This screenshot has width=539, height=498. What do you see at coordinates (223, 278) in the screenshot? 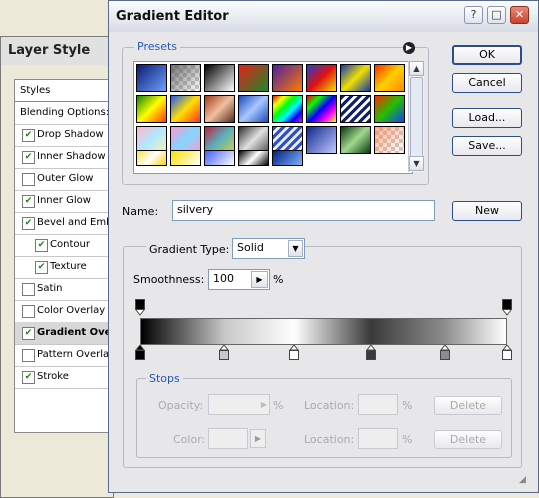
I see `smoothness-value: 100` at bounding box center [223, 278].